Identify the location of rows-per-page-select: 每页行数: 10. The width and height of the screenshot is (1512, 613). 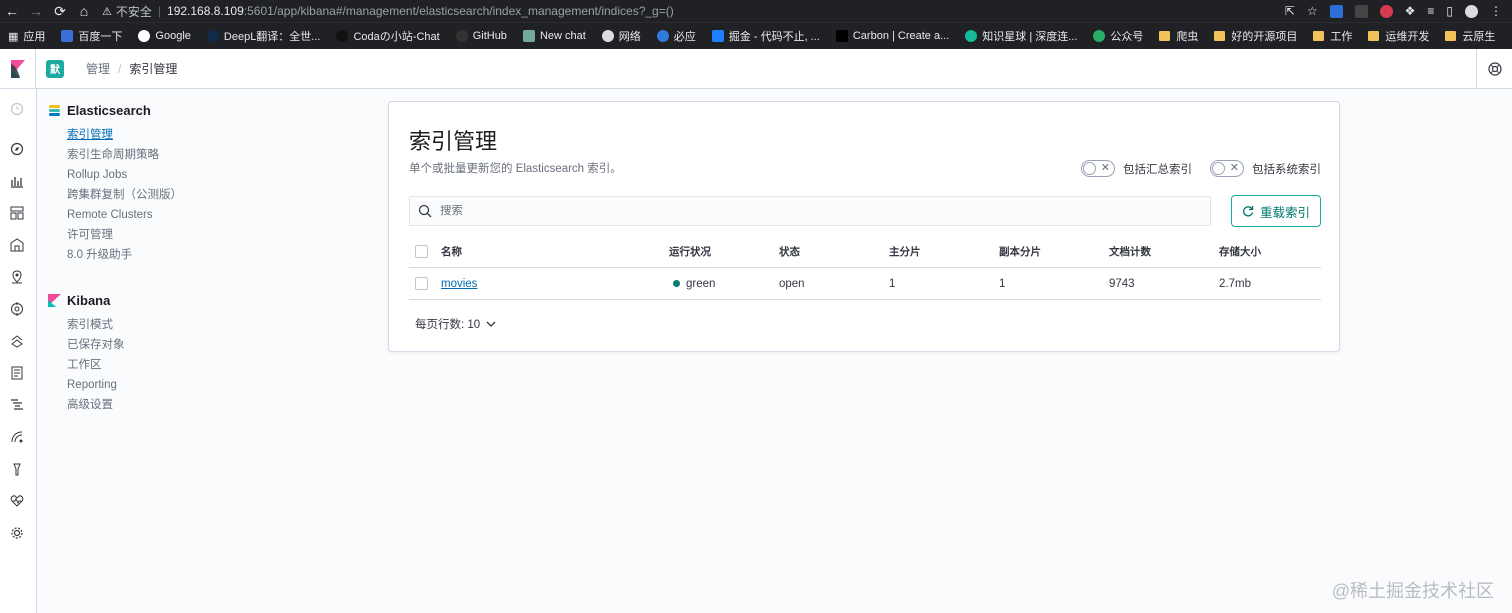
(455, 324).